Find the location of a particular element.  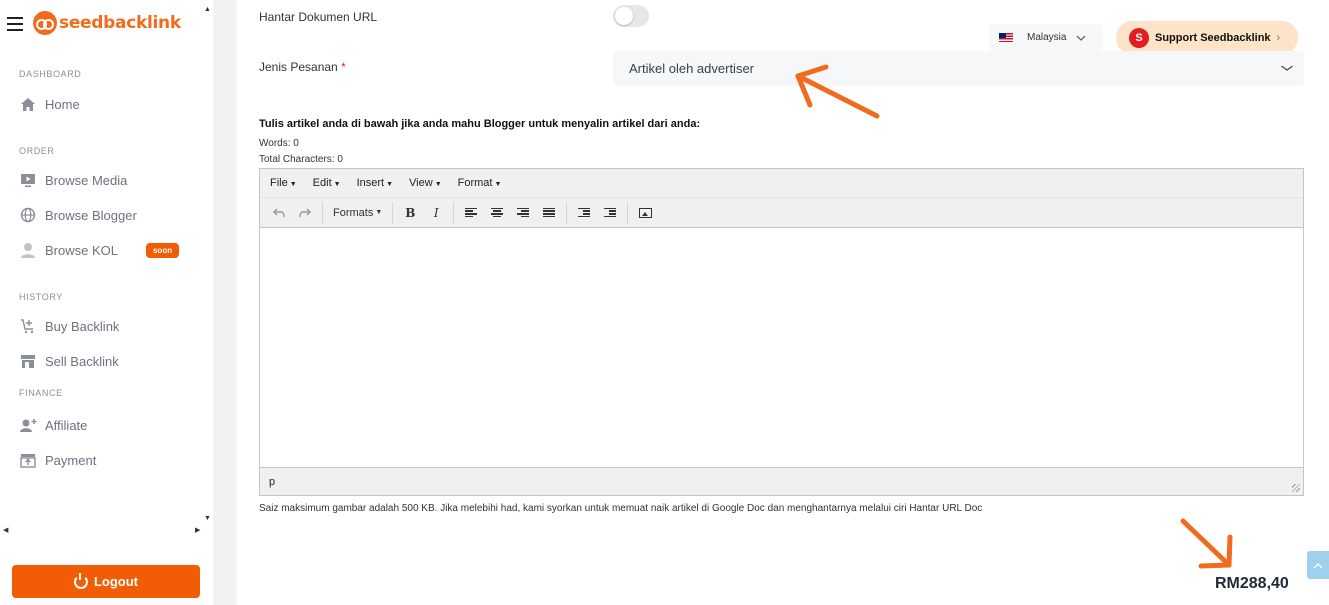

sidebar-item-label: Sell Backlink is located at coordinates (82, 361).